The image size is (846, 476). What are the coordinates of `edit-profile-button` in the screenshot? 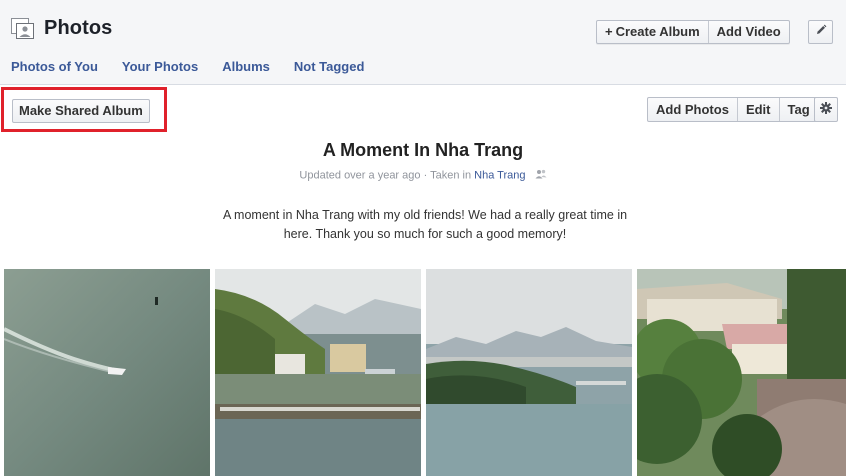 It's located at (820, 32).